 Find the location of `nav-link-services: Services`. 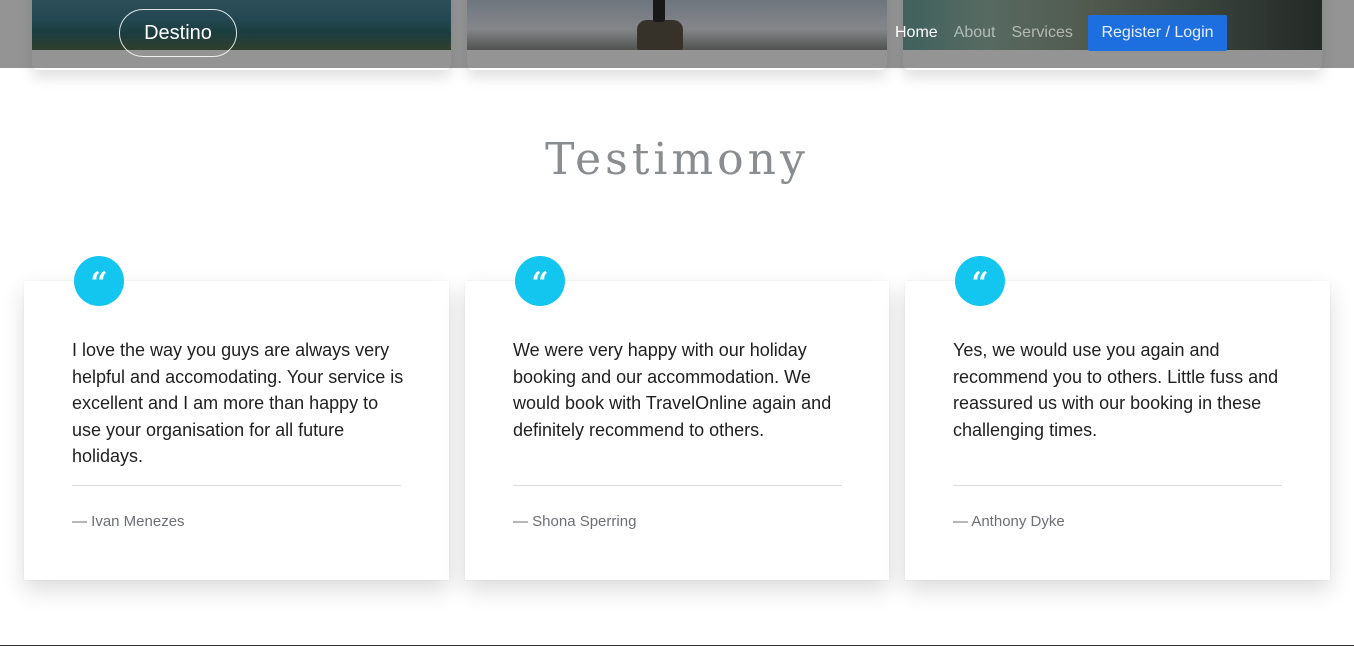

nav-link-services: Services is located at coordinates (1042, 33).